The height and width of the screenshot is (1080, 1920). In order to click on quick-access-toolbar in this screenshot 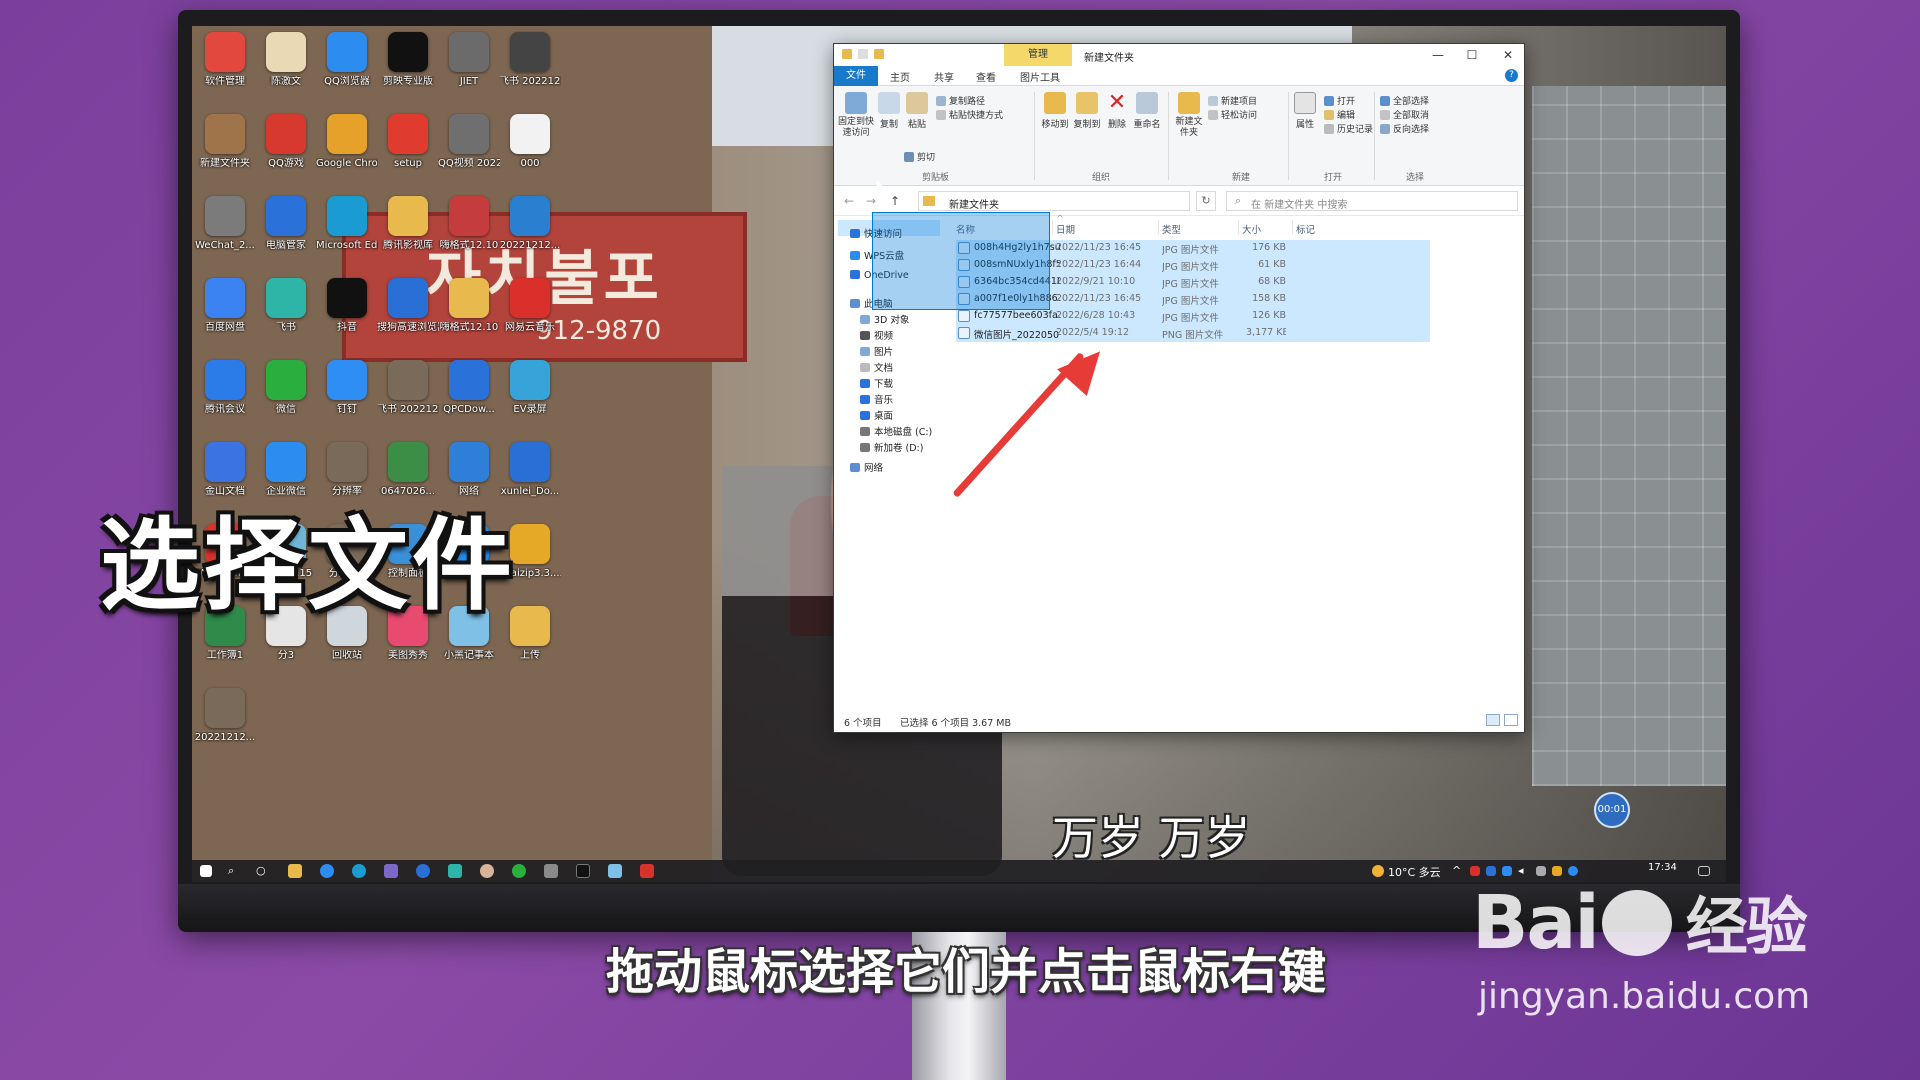, I will do `click(863, 54)`.